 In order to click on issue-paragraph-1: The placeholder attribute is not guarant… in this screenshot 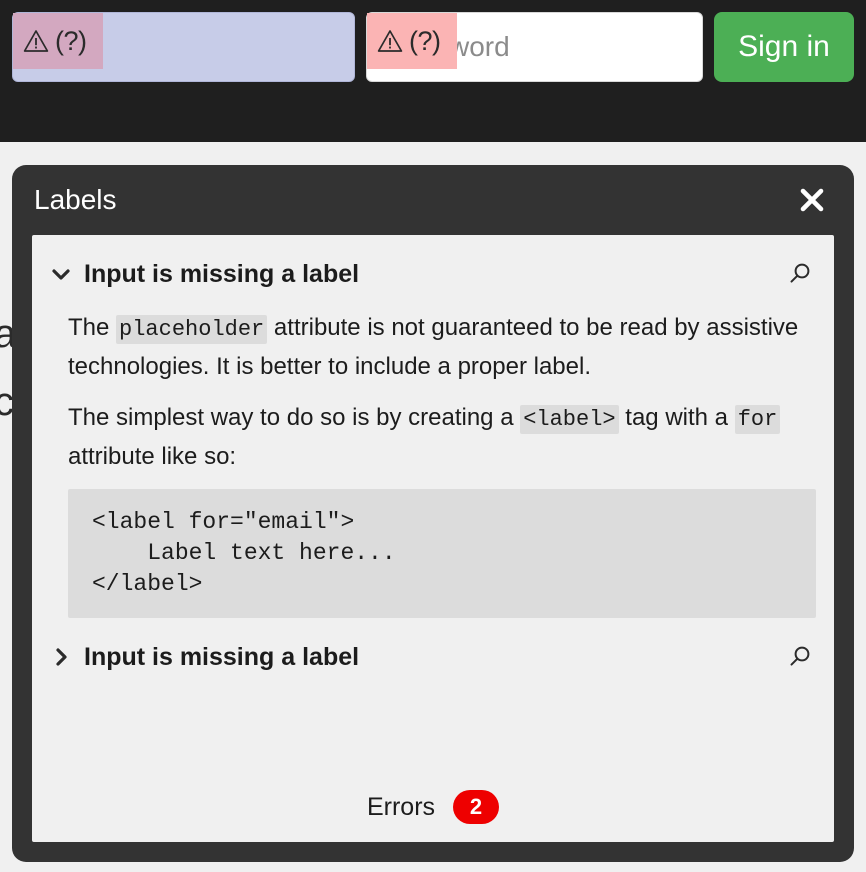, I will do `click(442, 347)`.